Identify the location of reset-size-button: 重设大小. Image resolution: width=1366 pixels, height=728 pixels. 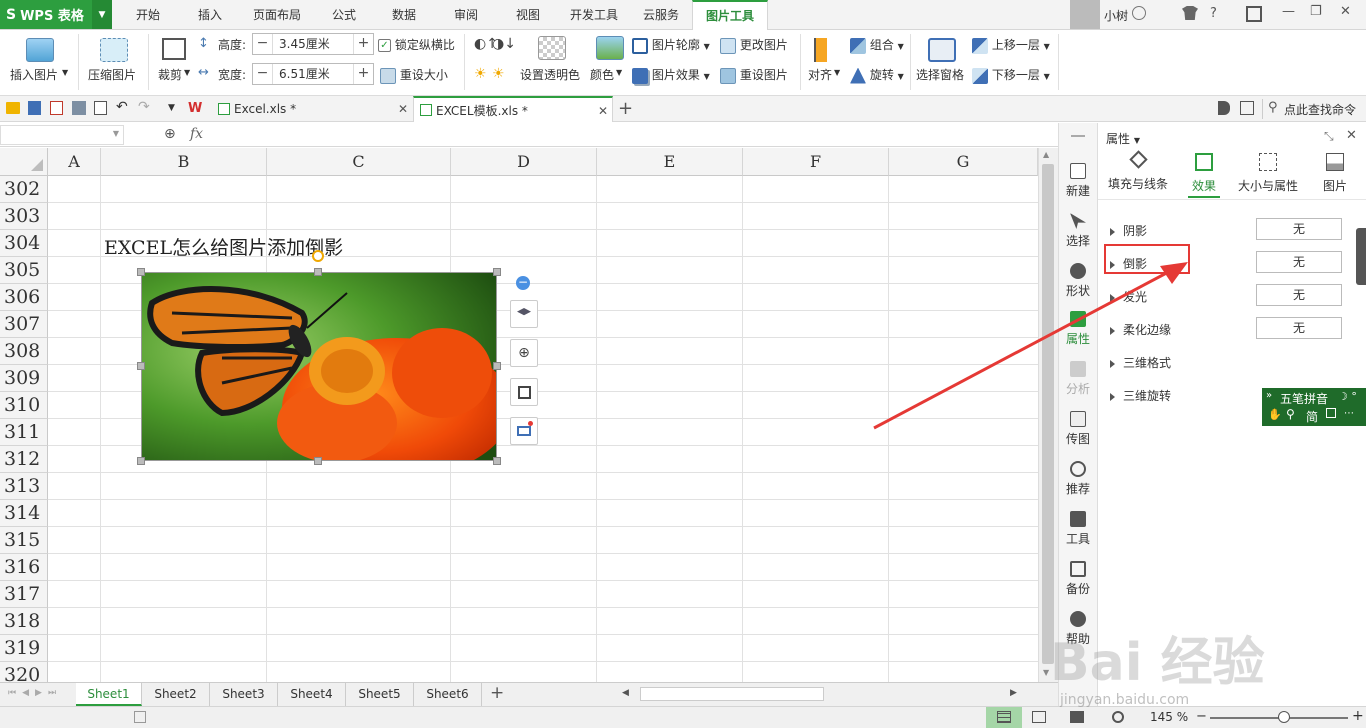
(414, 75).